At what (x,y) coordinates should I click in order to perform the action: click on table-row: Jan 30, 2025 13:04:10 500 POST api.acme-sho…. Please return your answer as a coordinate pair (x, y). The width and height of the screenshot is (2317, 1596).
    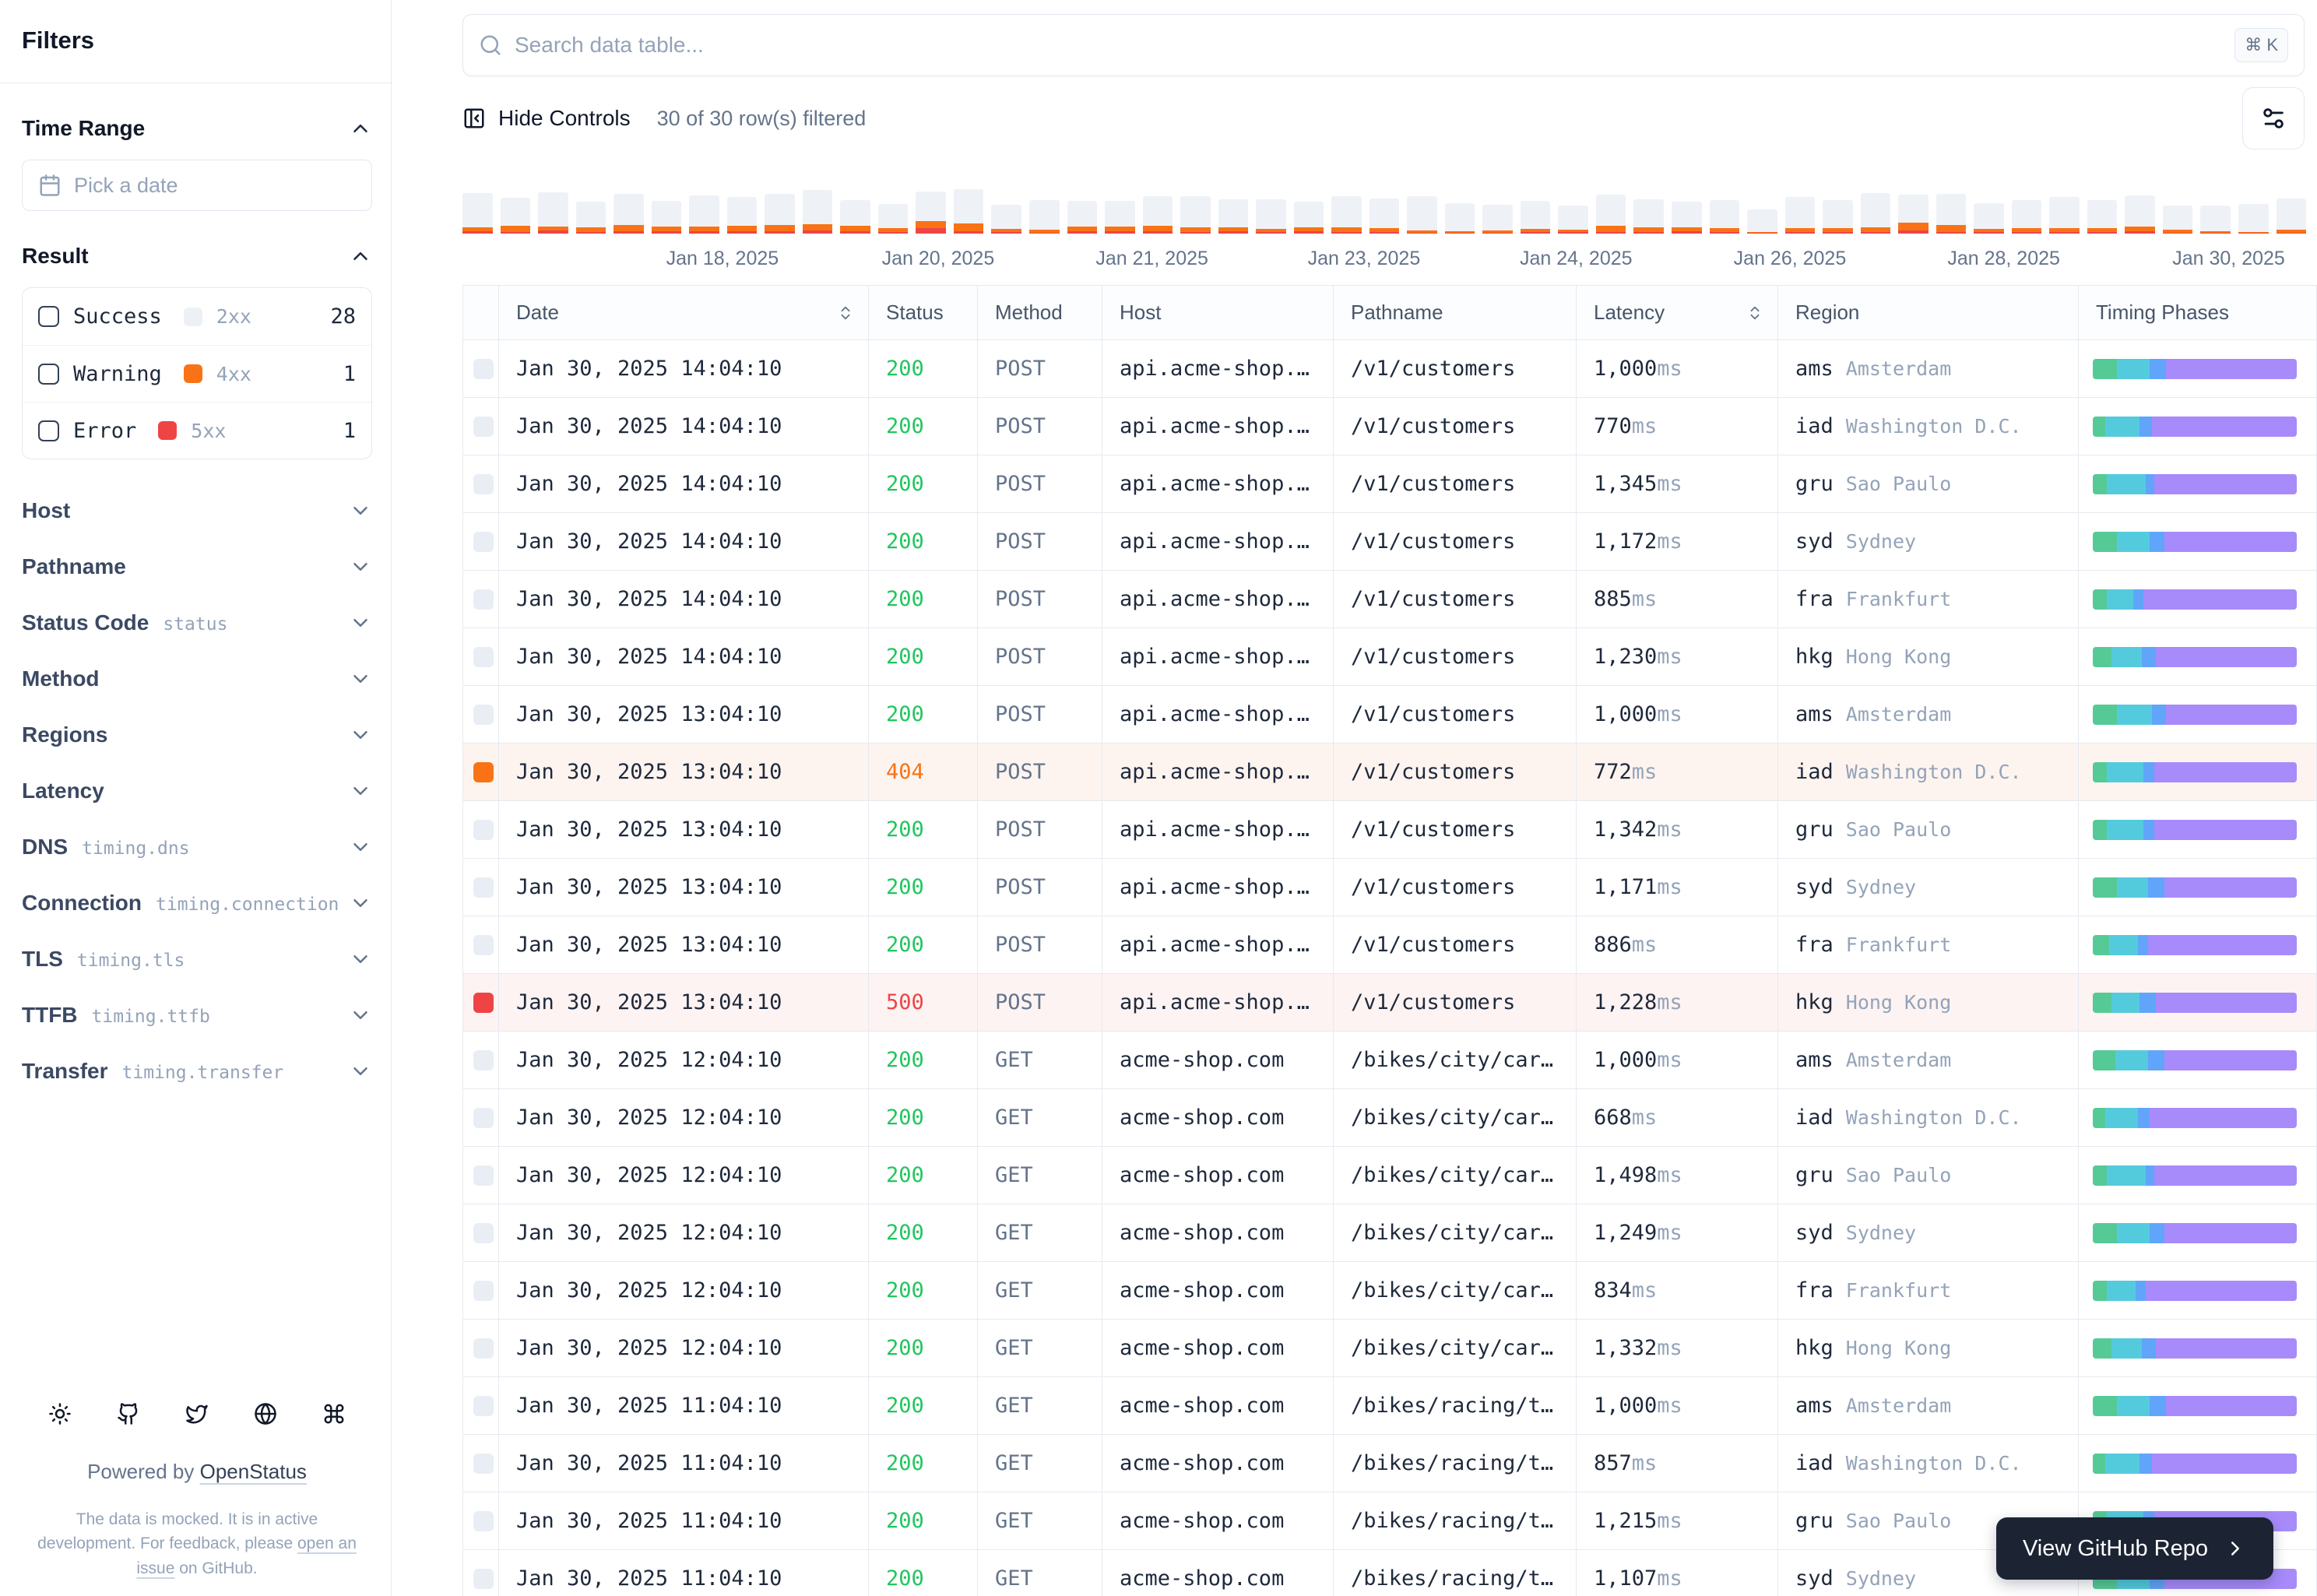
    Looking at the image, I should click on (1390, 1003).